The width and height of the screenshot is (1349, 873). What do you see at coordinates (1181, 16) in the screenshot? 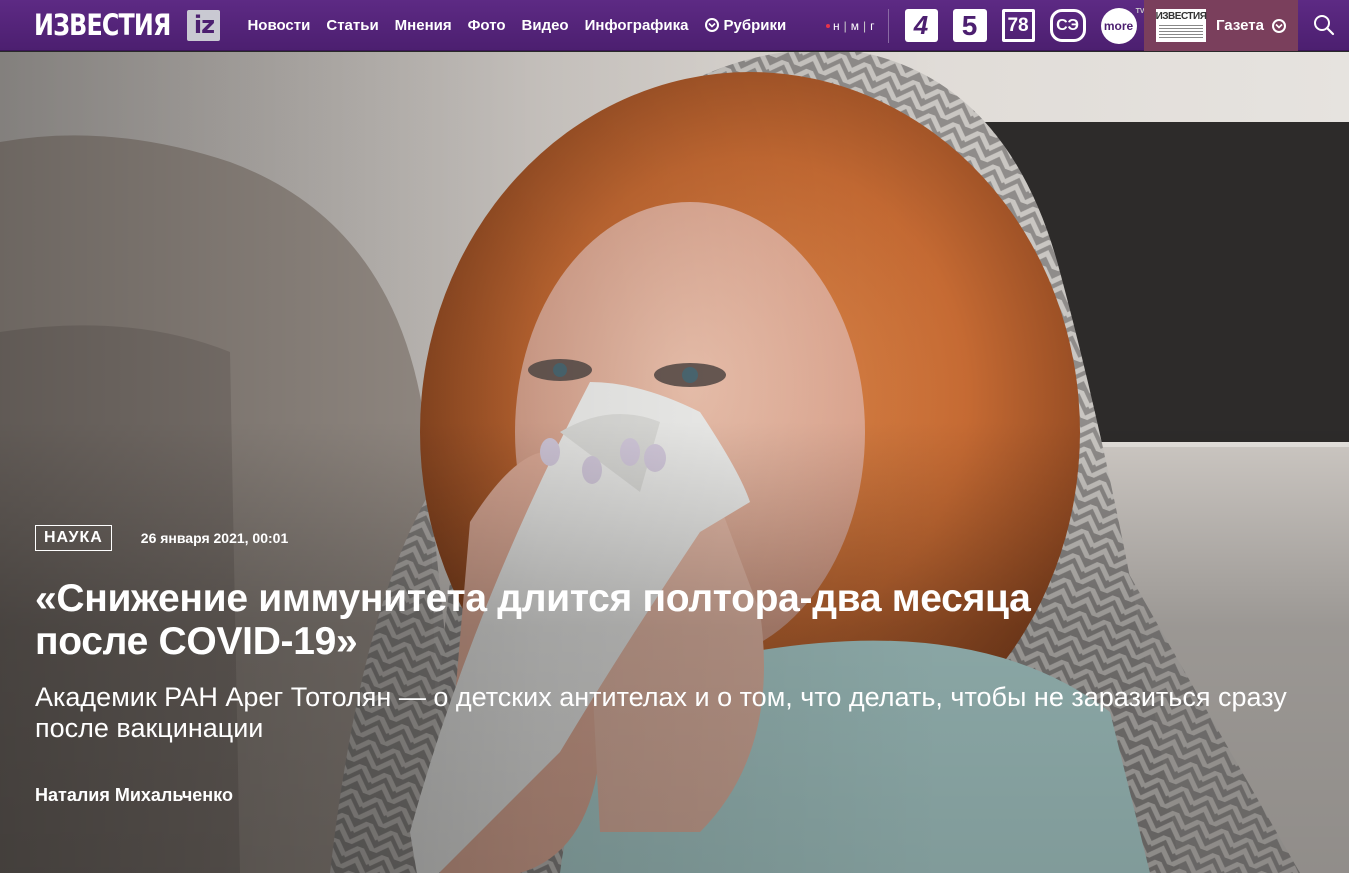
I see `gazeta-logo-text: ИЗВЕСТИЯ` at bounding box center [1181, 16].